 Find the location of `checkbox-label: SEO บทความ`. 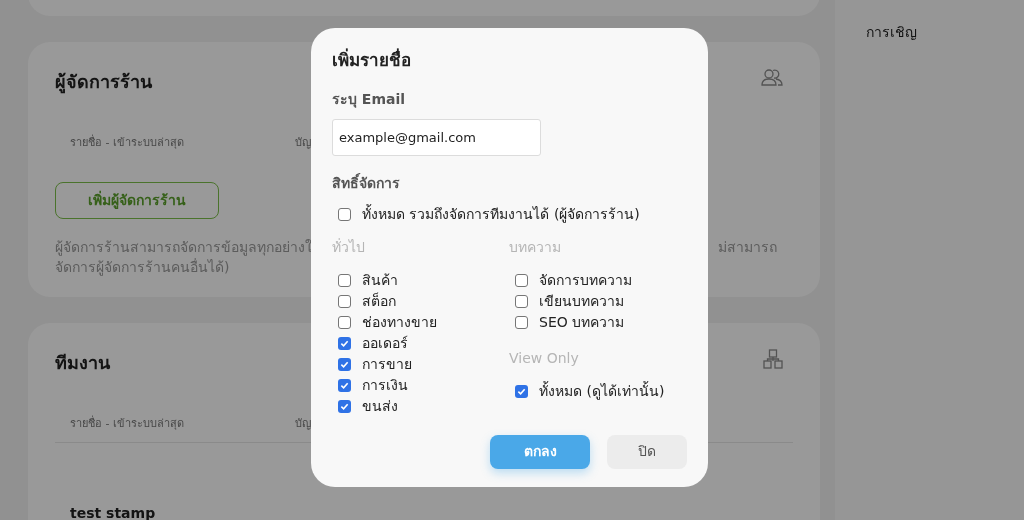

checkbox-label: SEO บทความ is located at coordinates (582, 322).